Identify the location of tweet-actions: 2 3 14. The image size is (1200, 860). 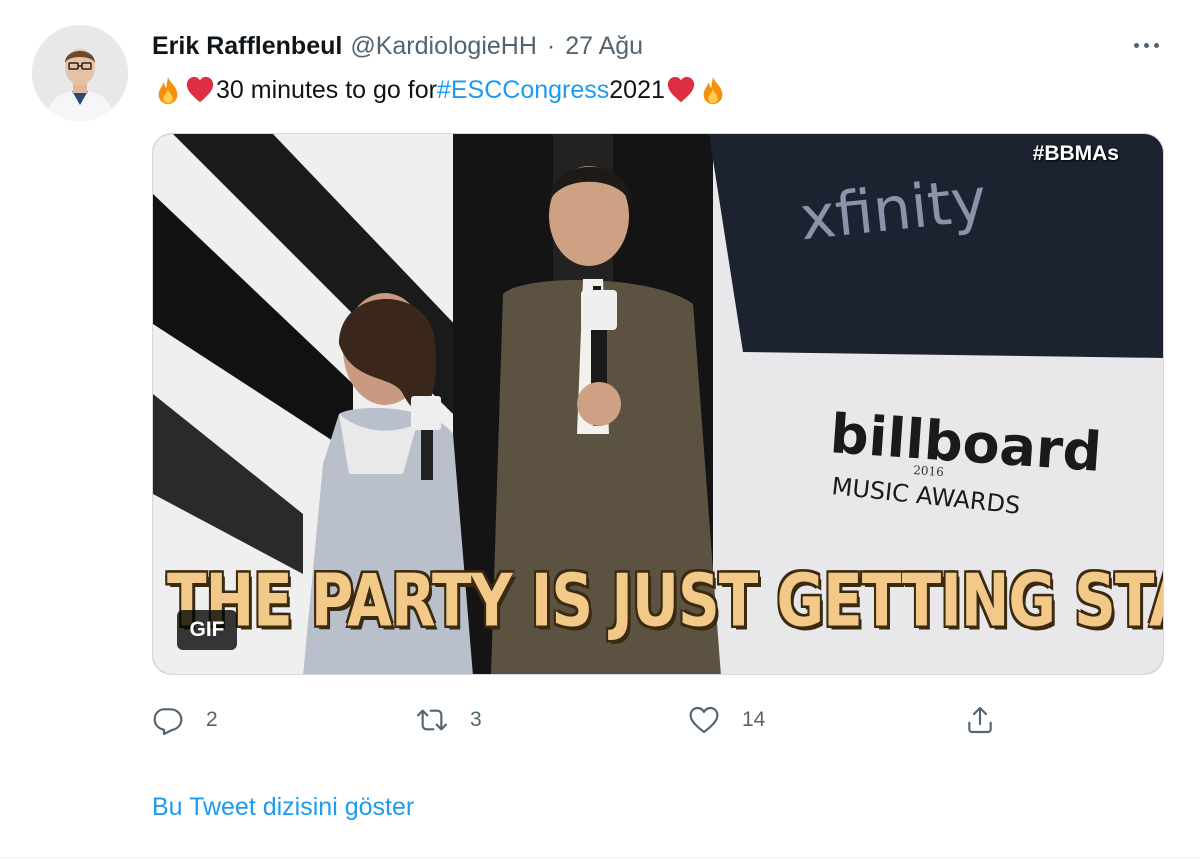
(658, 720).